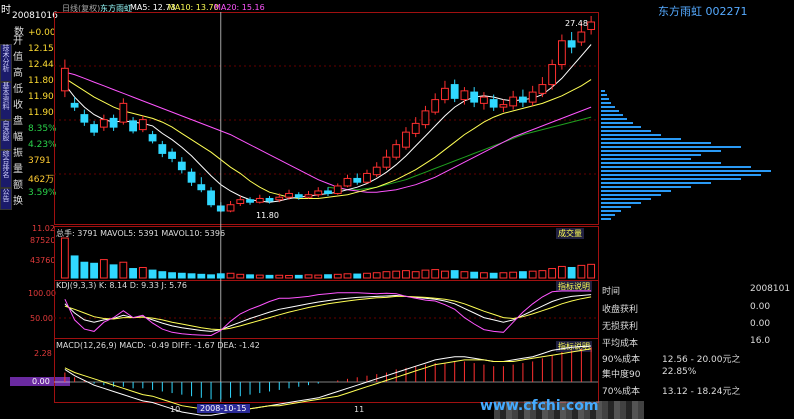  I want to click on quote-key-4: 收, so click(18, 105).